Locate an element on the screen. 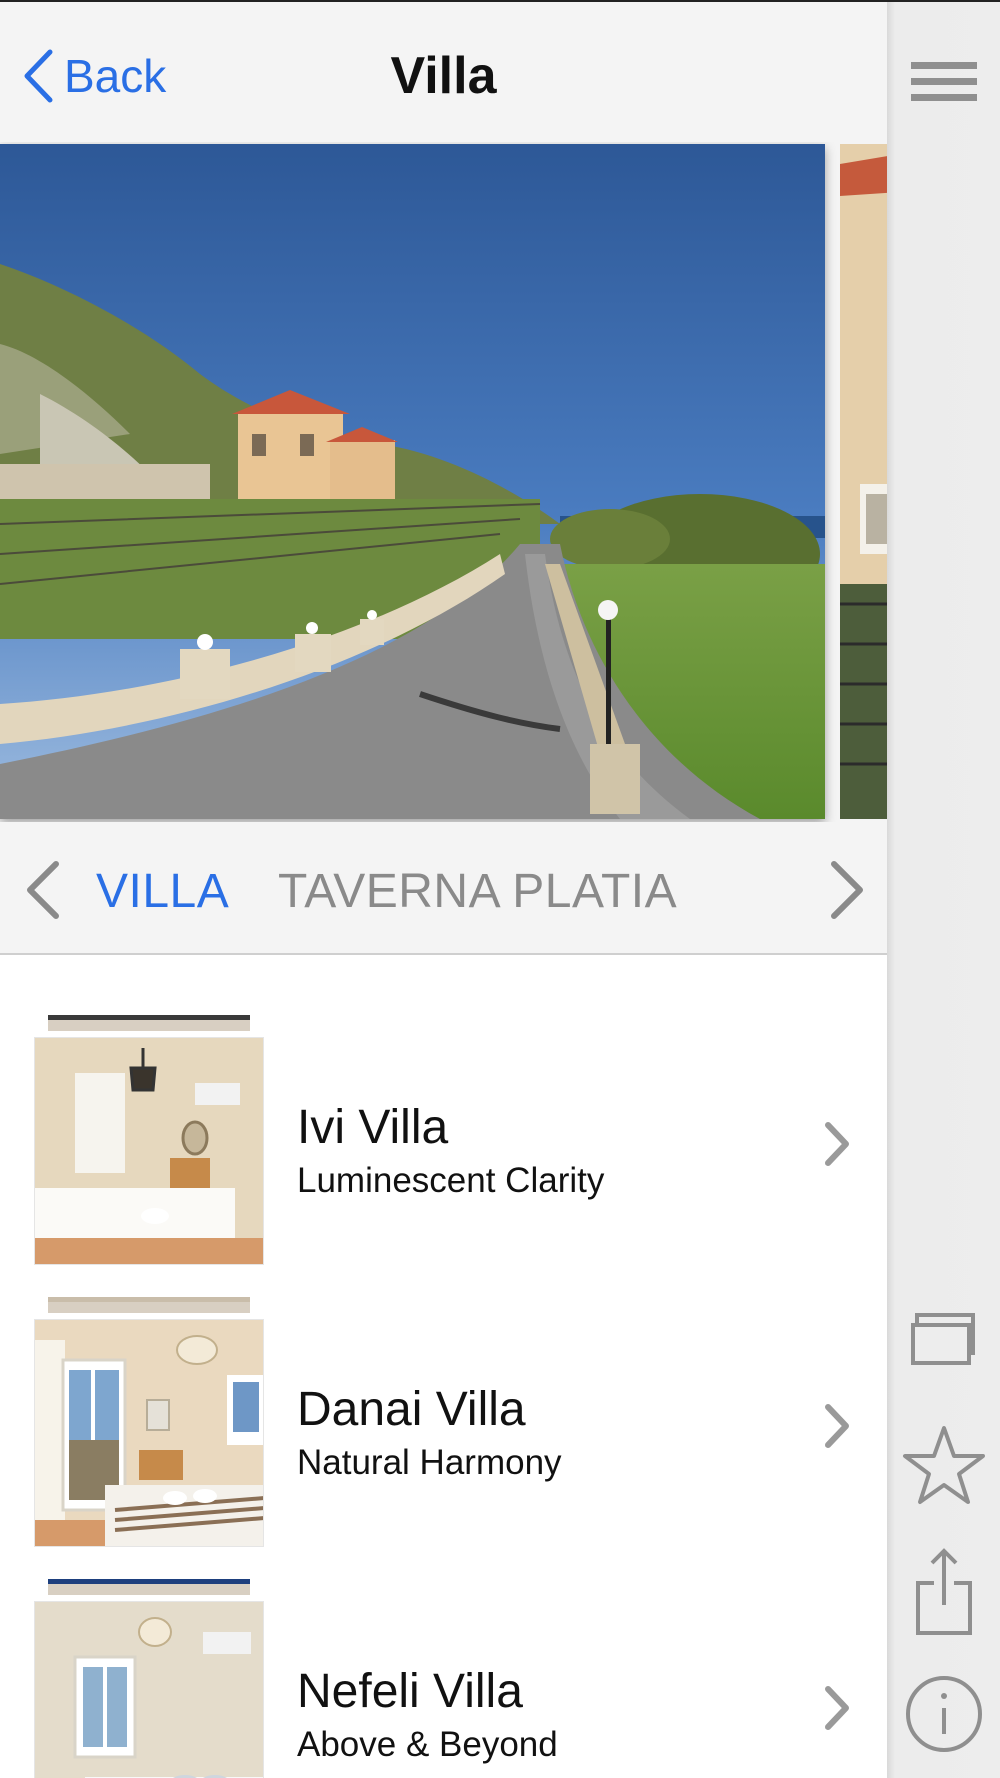  villa-tagline: Natural Harmony is located at coordinates (429, 1462).